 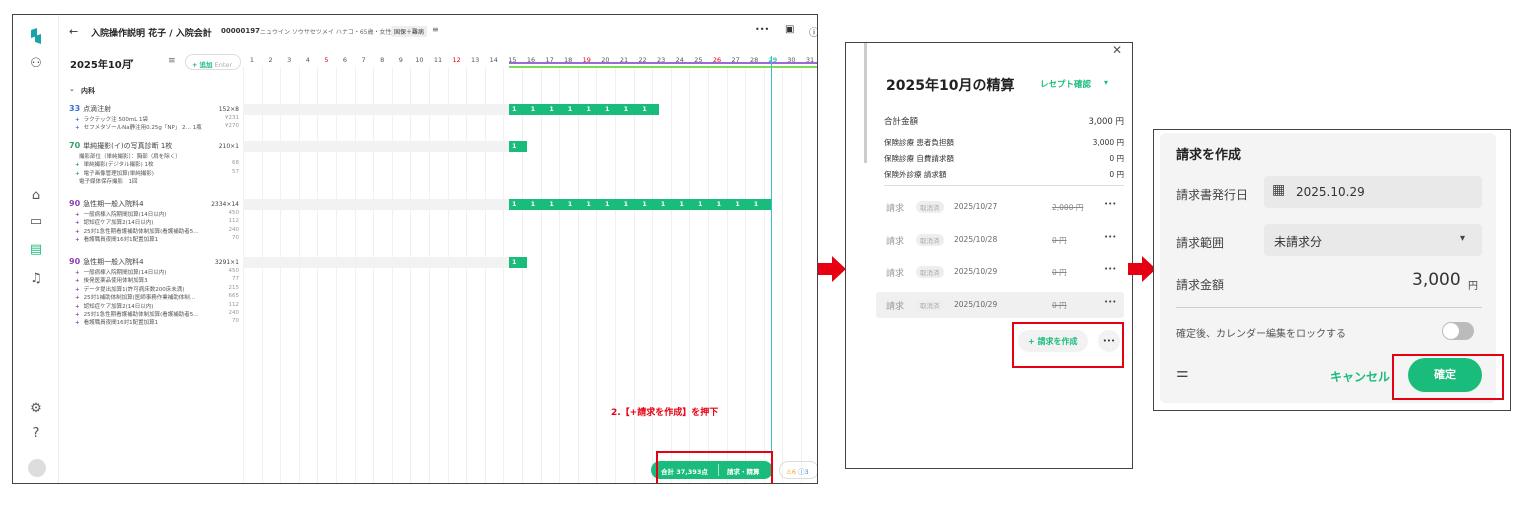 What do you see at coordinates (976, 239) in the screenshot?
I see `bill-date: 2025/10/28` at bounding box center [976, 239].